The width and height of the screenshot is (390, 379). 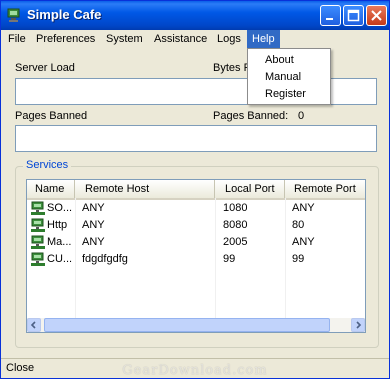 I want to click on close-icon, so click(x=376, y=15).